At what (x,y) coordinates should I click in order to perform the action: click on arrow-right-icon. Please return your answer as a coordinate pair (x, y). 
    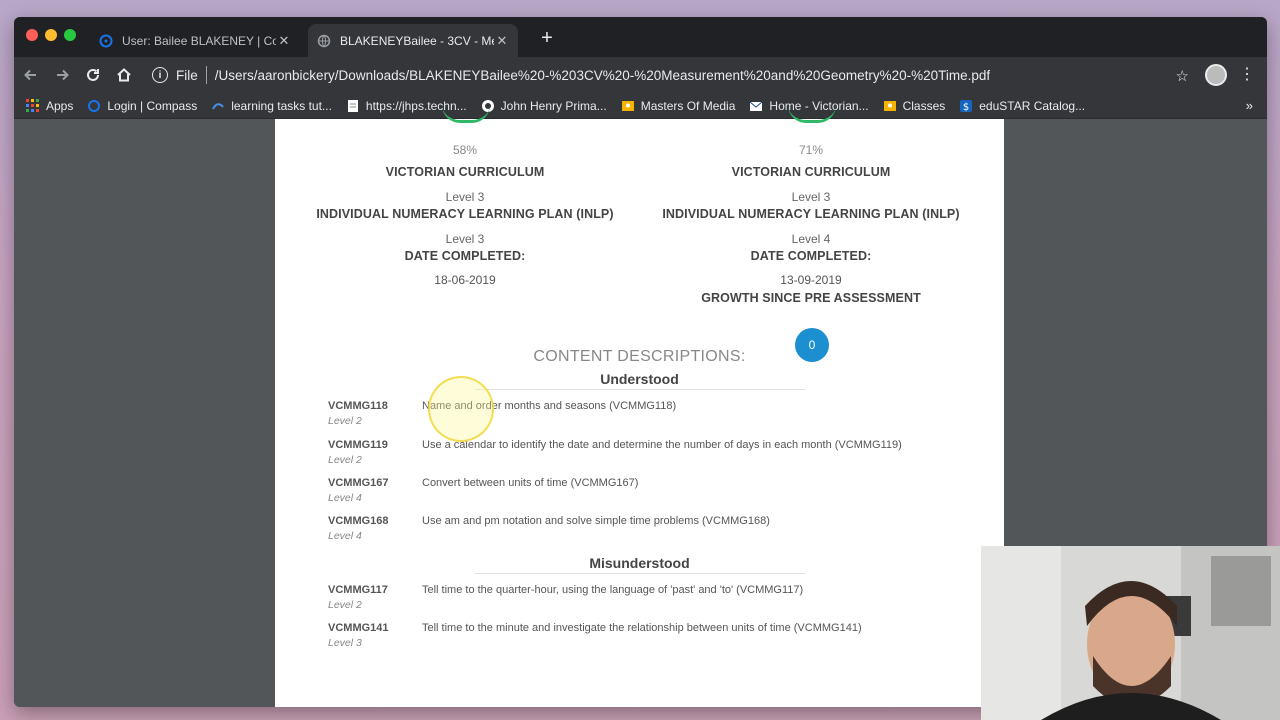
    Looking at the image, I should click on (63, 75).